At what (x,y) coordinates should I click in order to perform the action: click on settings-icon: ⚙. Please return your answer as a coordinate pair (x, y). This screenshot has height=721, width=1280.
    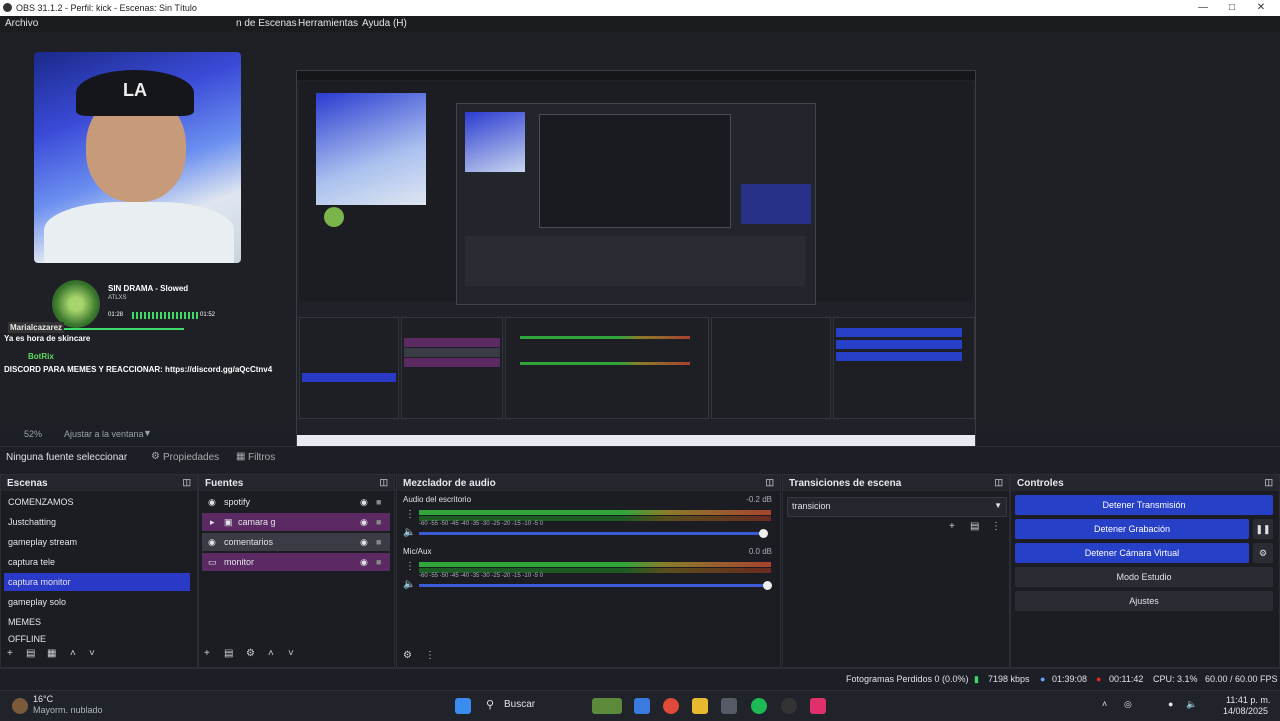
    Looking at the image, I should click on (407, 655).